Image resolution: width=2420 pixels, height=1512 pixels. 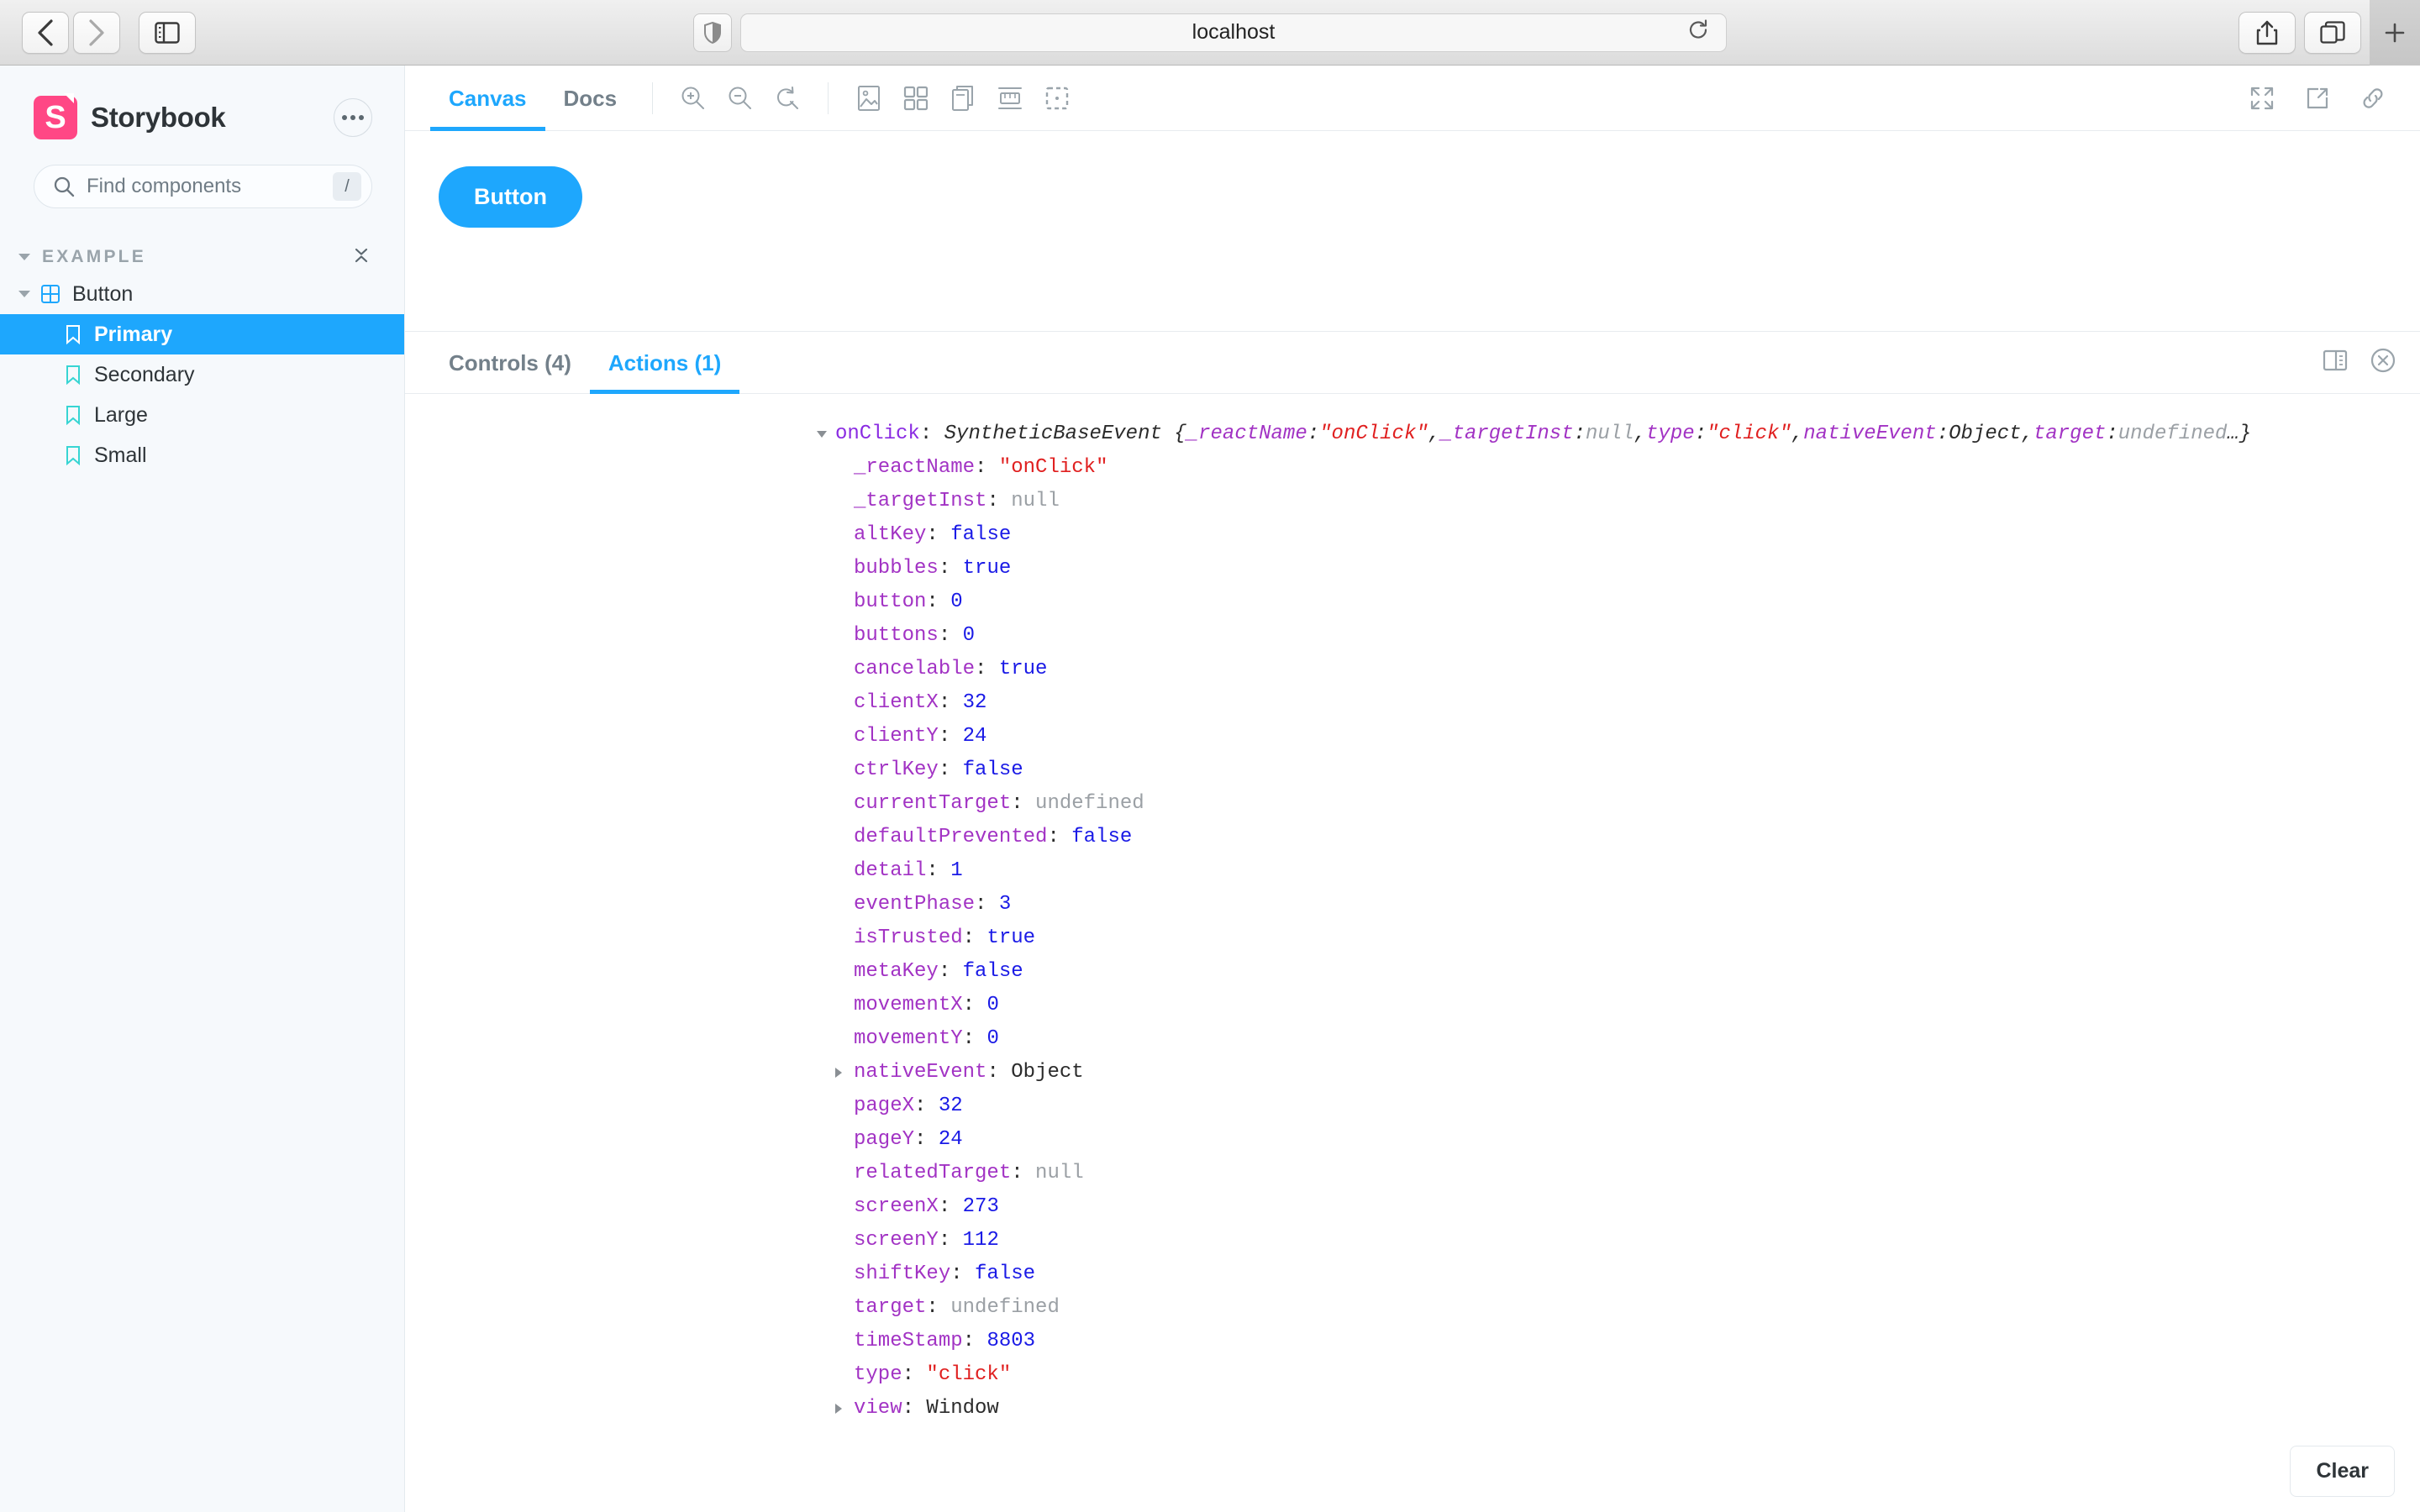 I want to click on fullscreen-icon, so click(x=2262, y=98).